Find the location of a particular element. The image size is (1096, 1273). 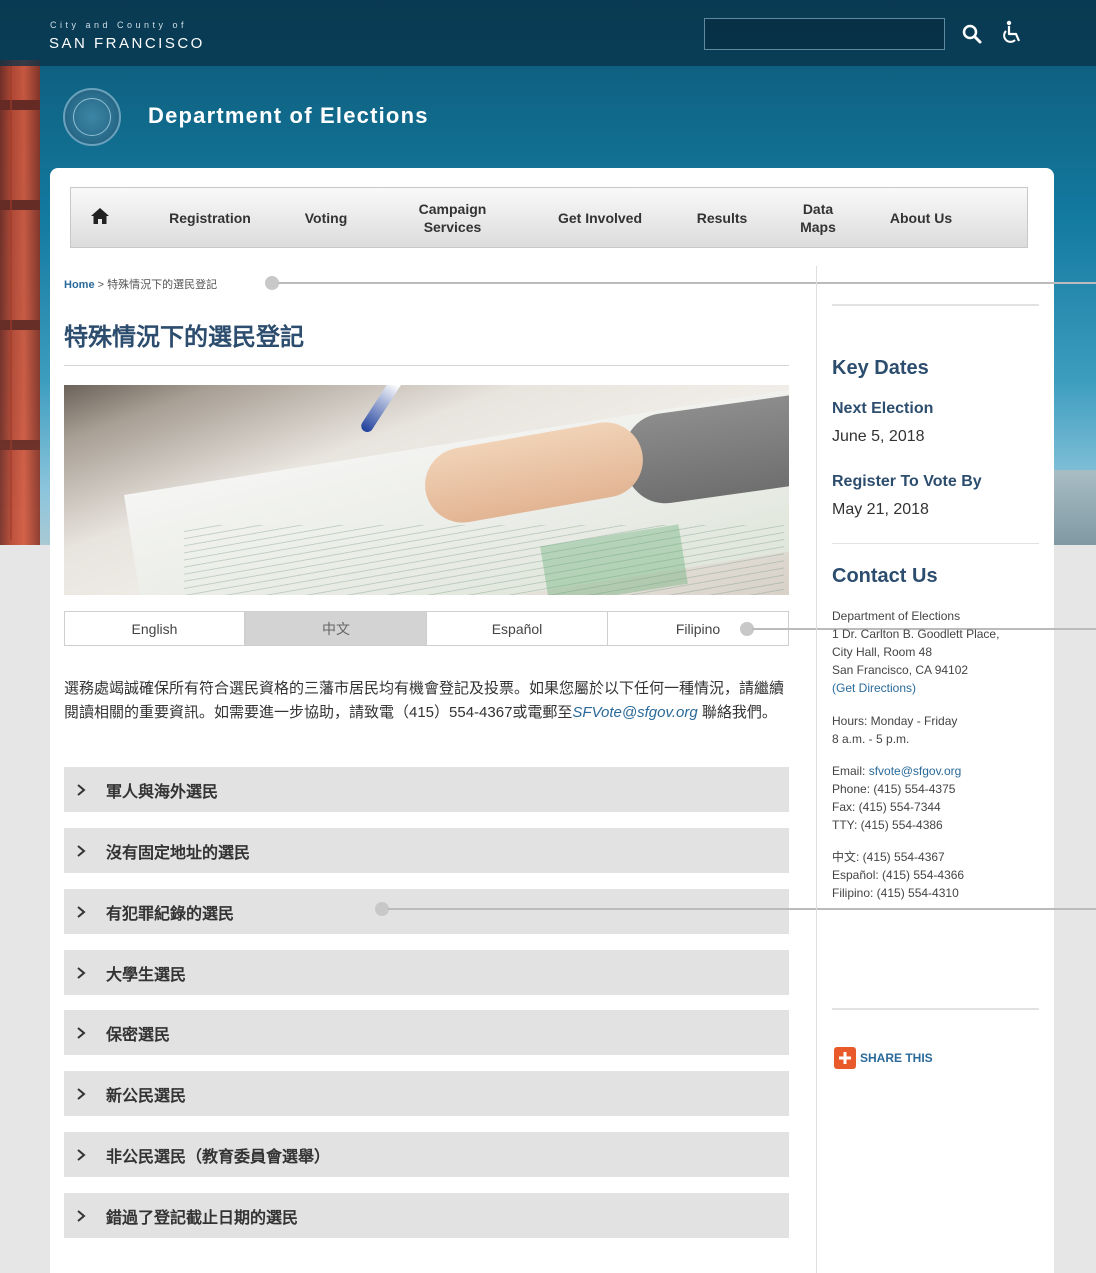

hours-line: Hours: Monday - Friday is located at coordinates (895, 721).